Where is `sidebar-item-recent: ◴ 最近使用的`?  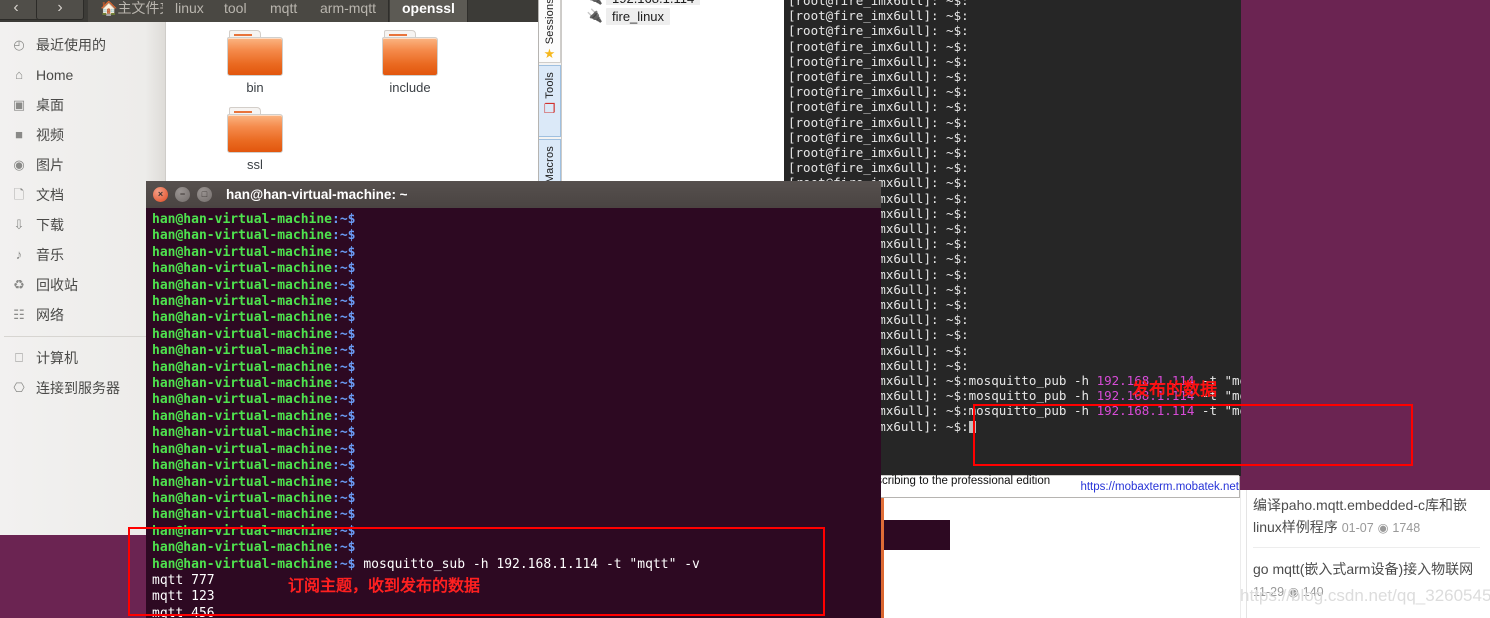
sidebar-item-recent: ◴ 最近使用的 is located at coordinates (82, 45).